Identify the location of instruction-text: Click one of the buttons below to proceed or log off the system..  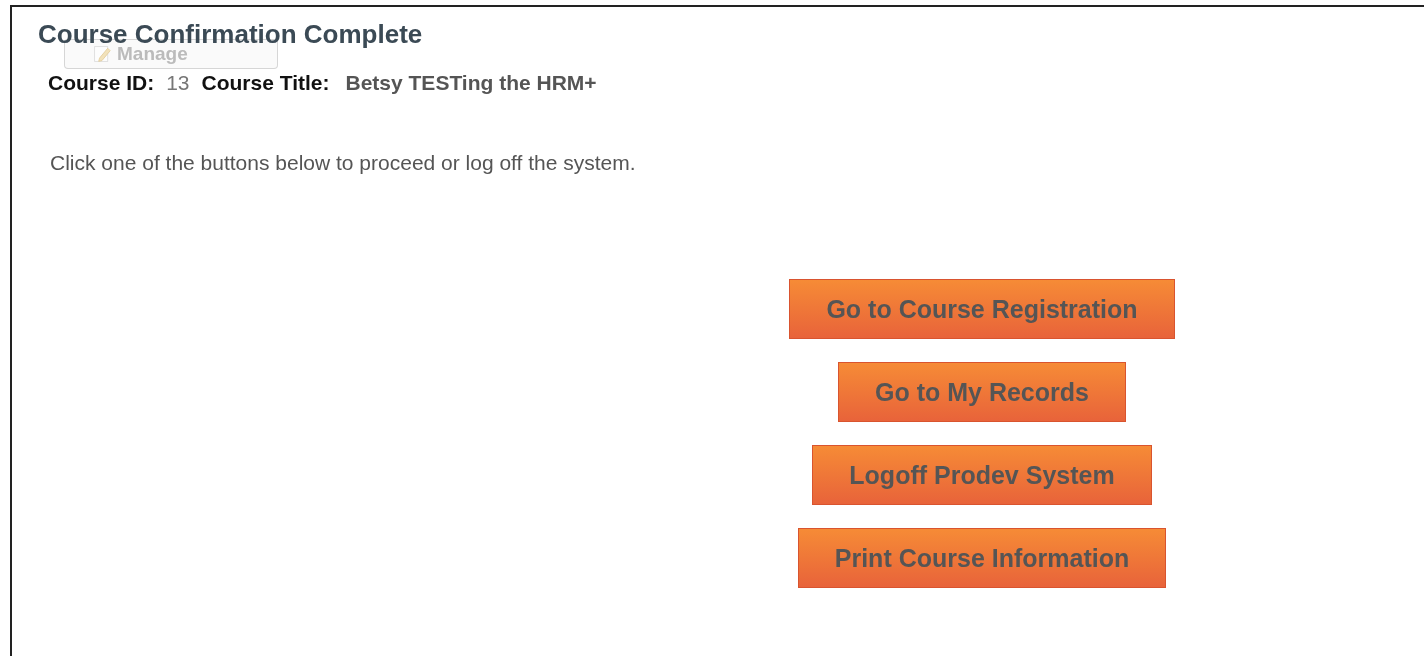
(343, 163).